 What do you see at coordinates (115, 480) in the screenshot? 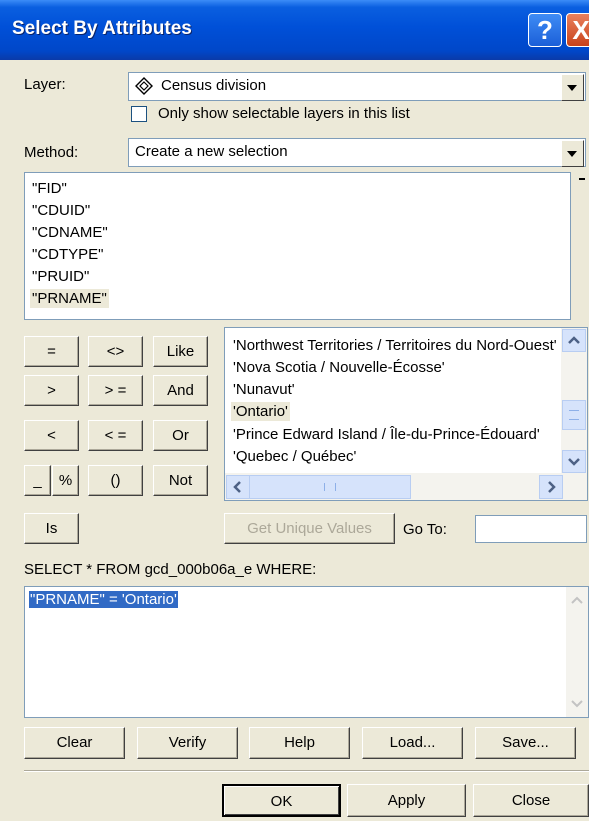
I see `parentheses-button: ()` at bounding box center [115, 480].